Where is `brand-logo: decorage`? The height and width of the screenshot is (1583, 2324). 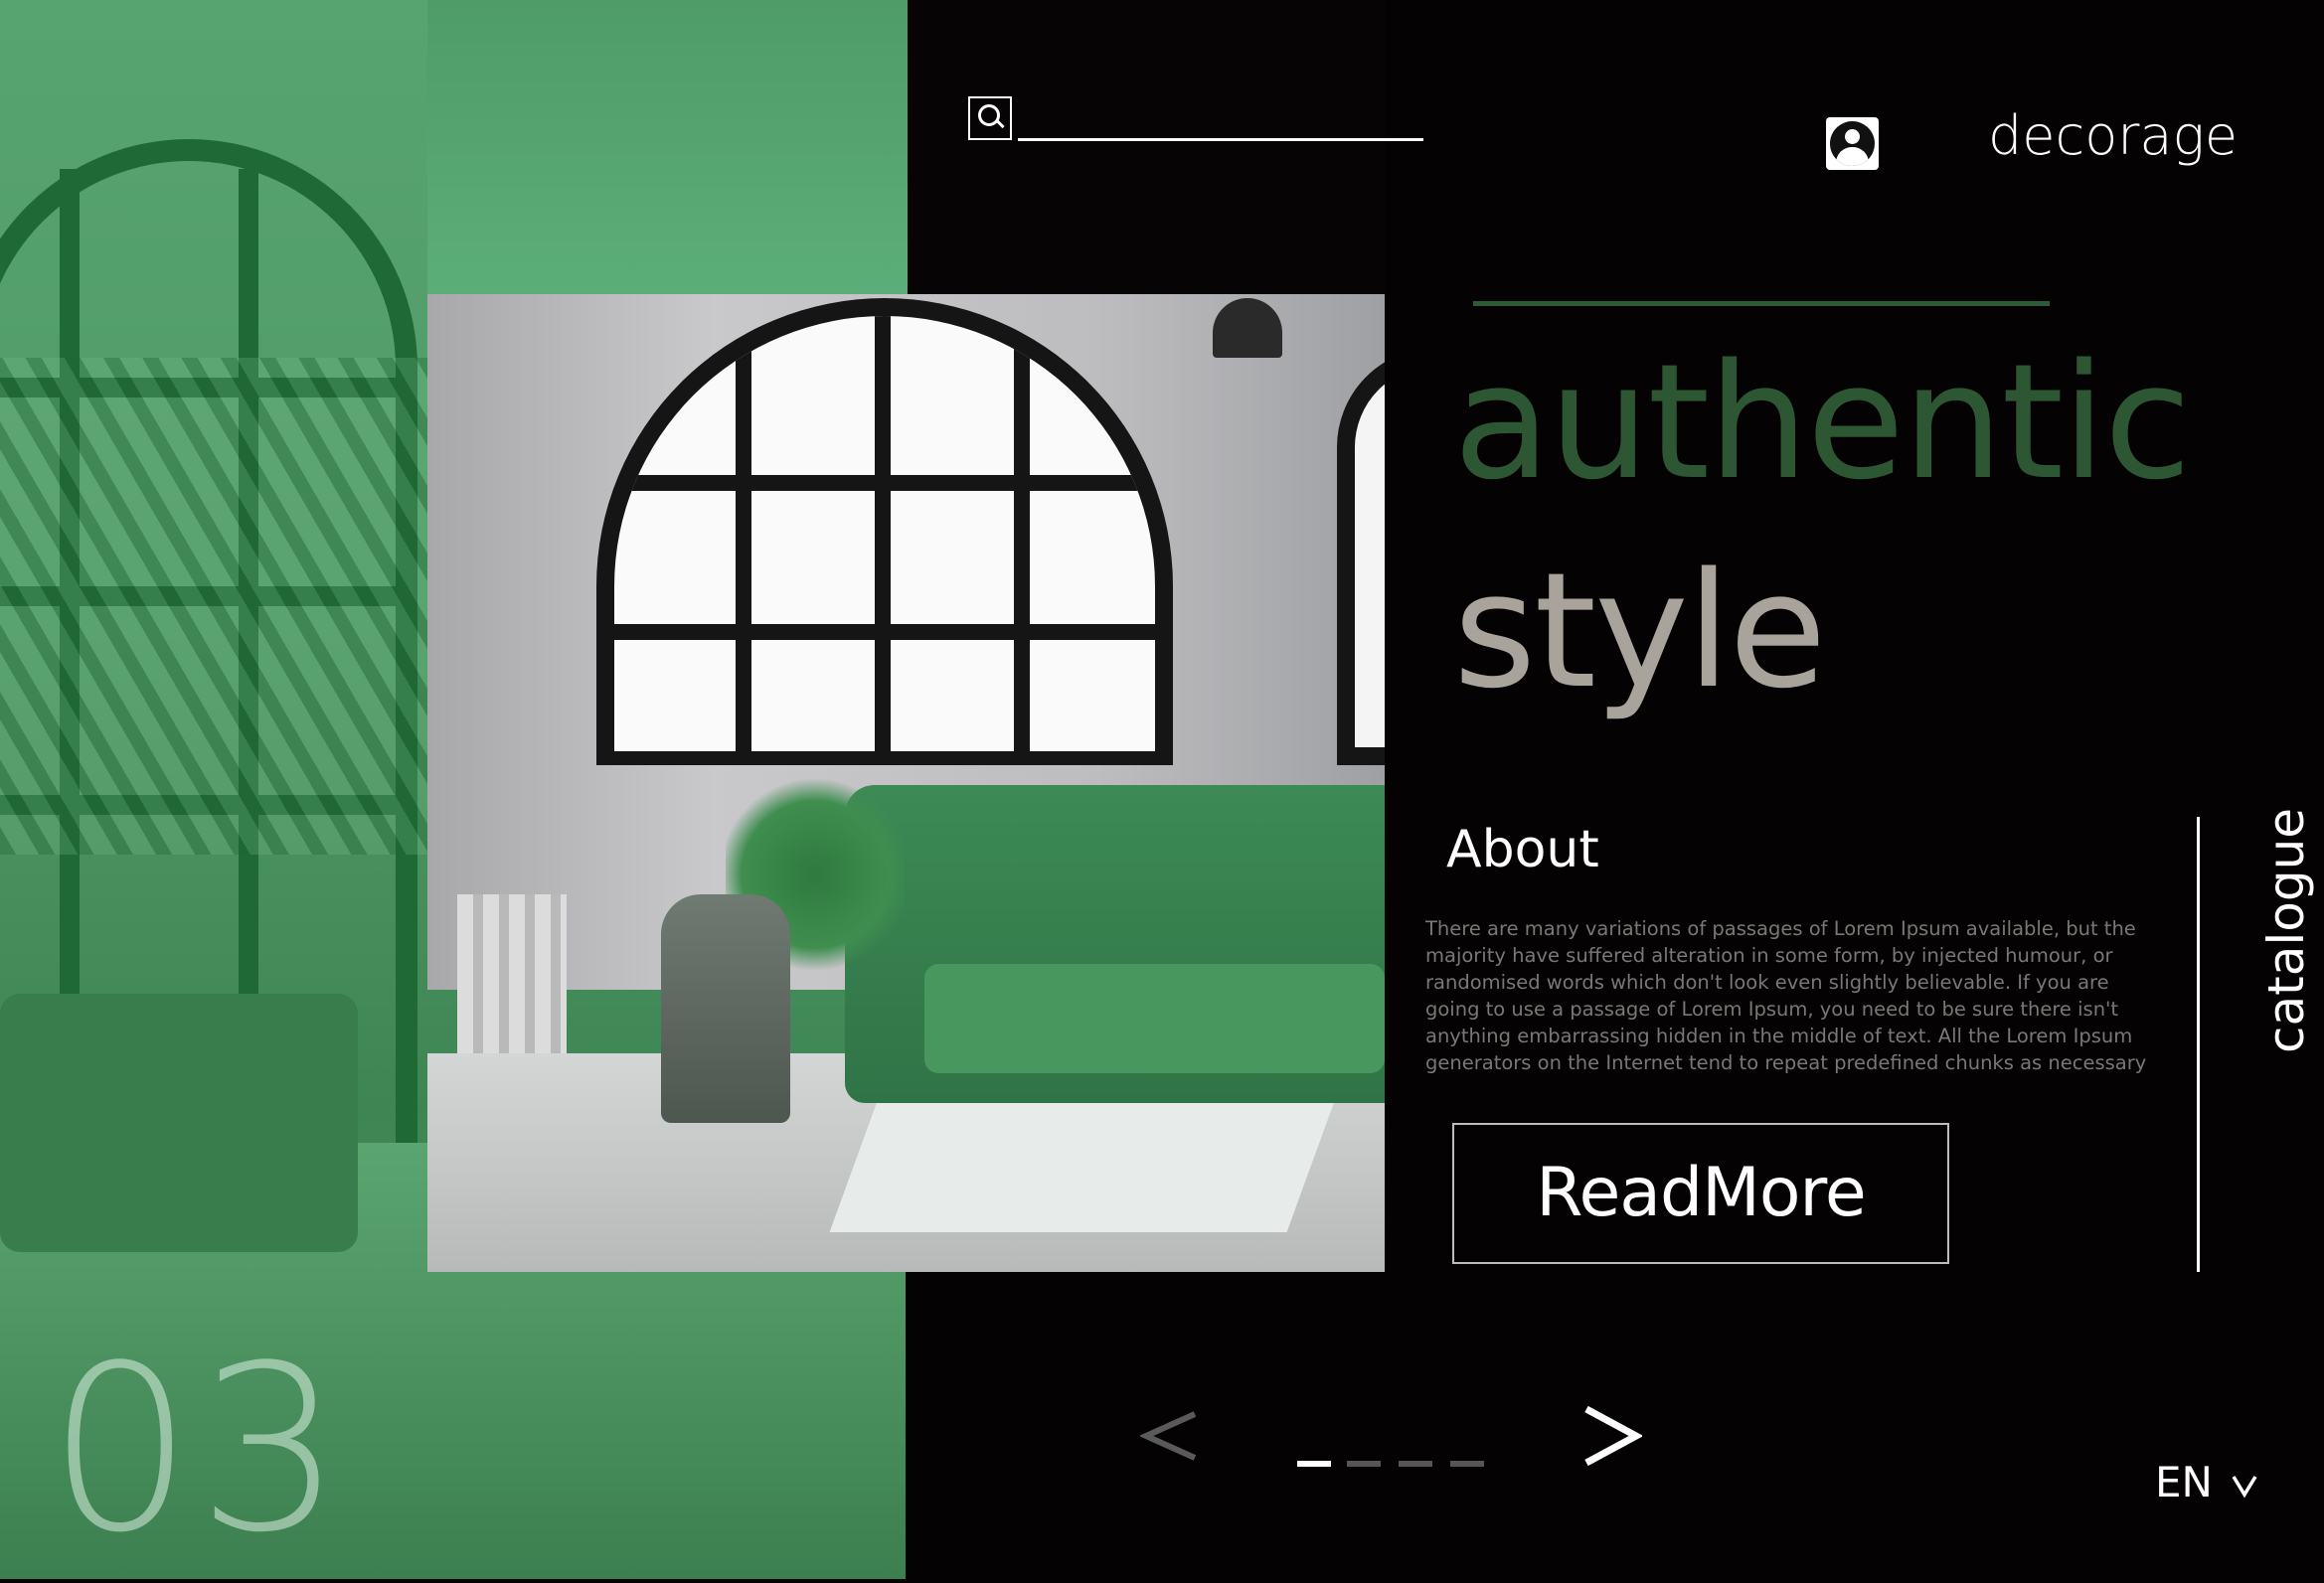
brand-logo: decorage is located at coordinates (2113, 136).